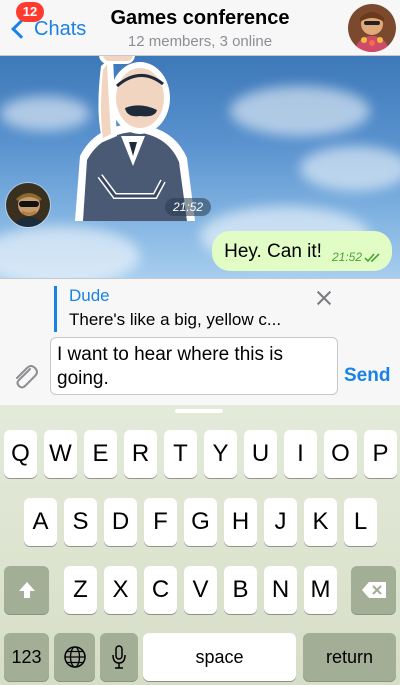 Image resolution: width=400 pixels, height=685 pixels. What do you see at coordinates (30, 12) in the screenshot?
I see `unread-badge: 12` at bounding box center [30, 12].